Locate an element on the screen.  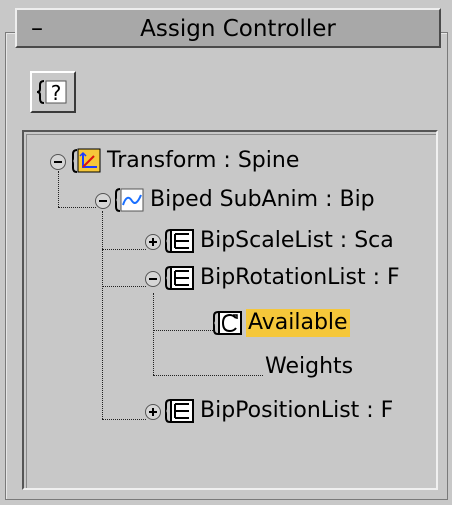
tree-node-label: Transform : Spine is located at coordinates (203, 160).